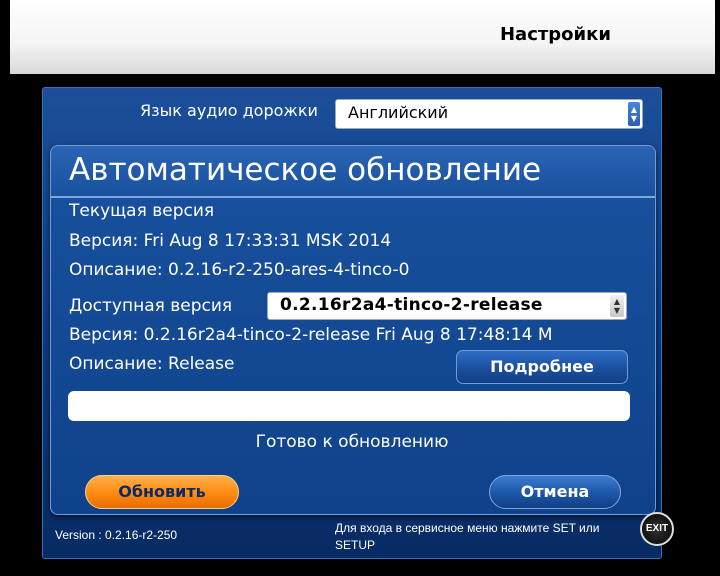 This screenshot has width=720, height=576. I want to click on update-status: Готово к обновлению, so click(352, 442).